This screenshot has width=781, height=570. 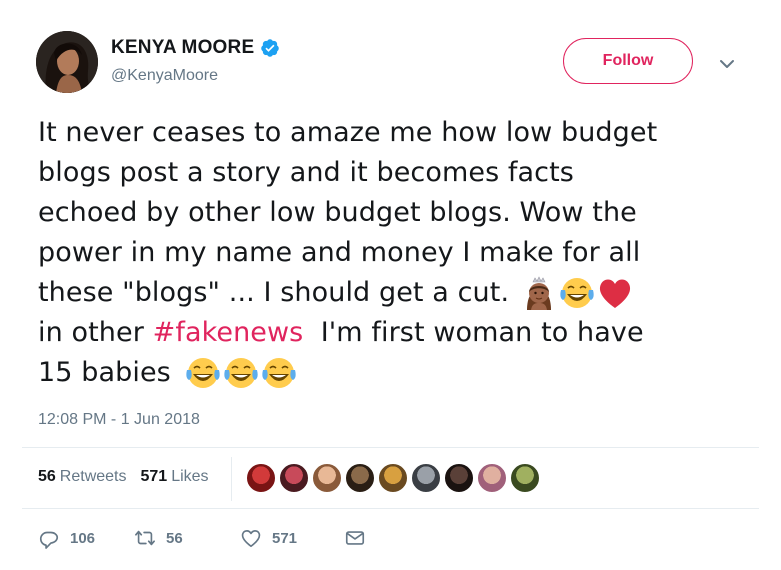 What do you see at coordinates (355, 538) in the screenshot?
I see `envelope-icon` at bounding box center [355, 538].